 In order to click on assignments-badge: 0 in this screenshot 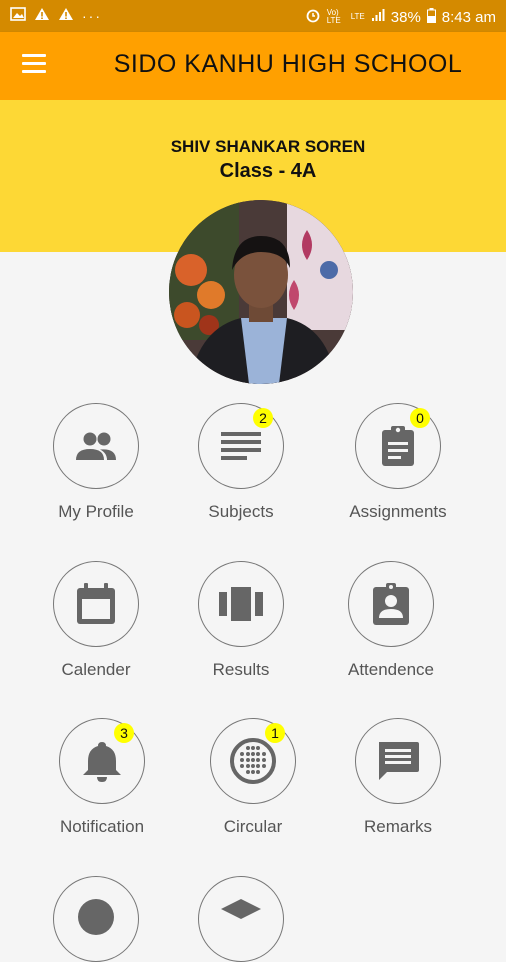, I will do `click(420, 418)`.